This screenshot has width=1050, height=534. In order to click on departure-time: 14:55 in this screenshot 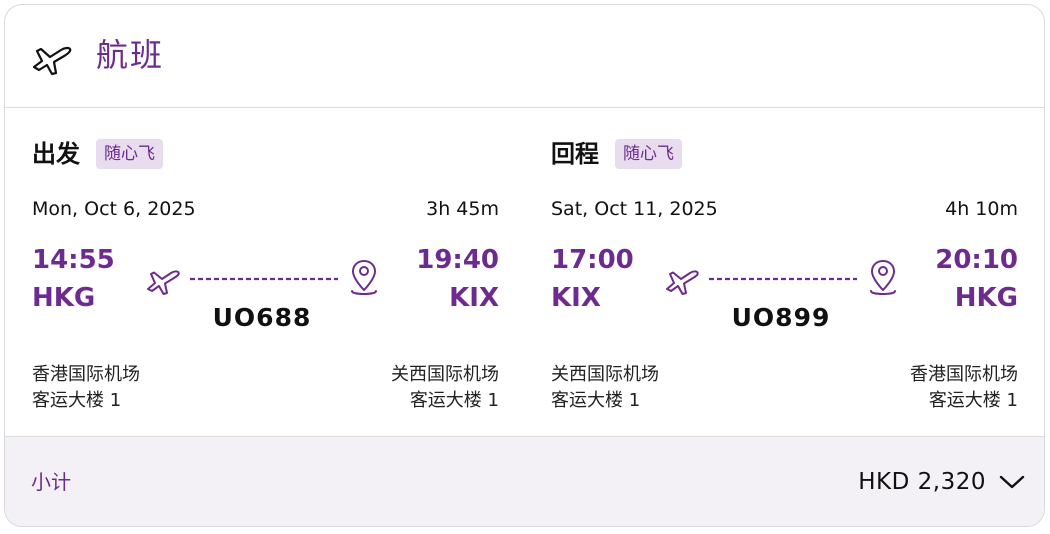, I will do `click(73, 260)`.